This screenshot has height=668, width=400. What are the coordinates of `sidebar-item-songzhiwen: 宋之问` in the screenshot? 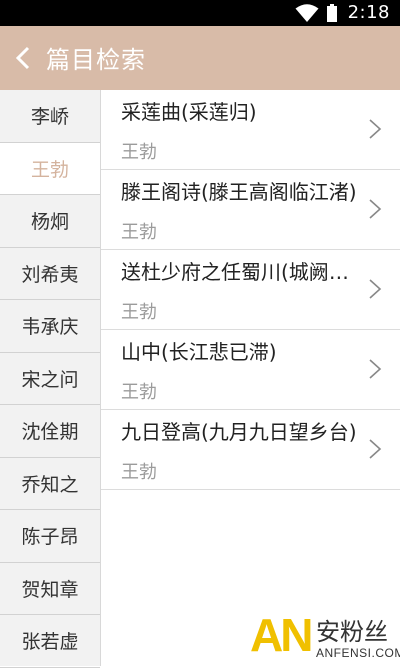 It's located at (50, 379).